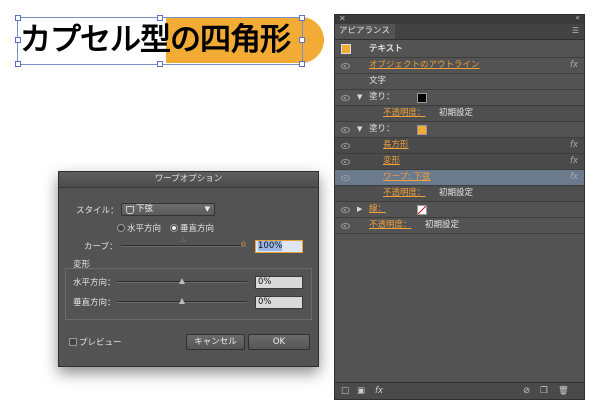 This screenshot has height=419, width=598. What do you see at coordinates (188, 180) in the screenshot?
I see `dialog-title: ワープオプション` at bounding box center [188, 180].